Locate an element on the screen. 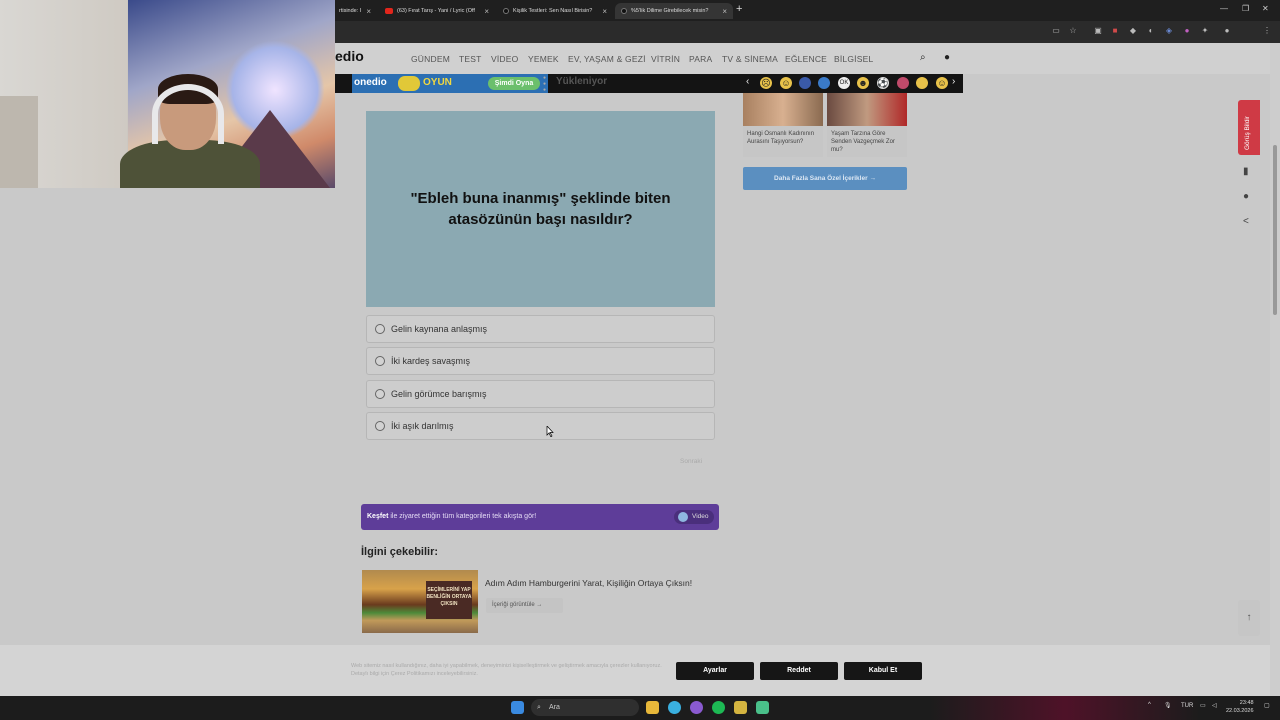  site-icon is located at coordinates (506, 11).